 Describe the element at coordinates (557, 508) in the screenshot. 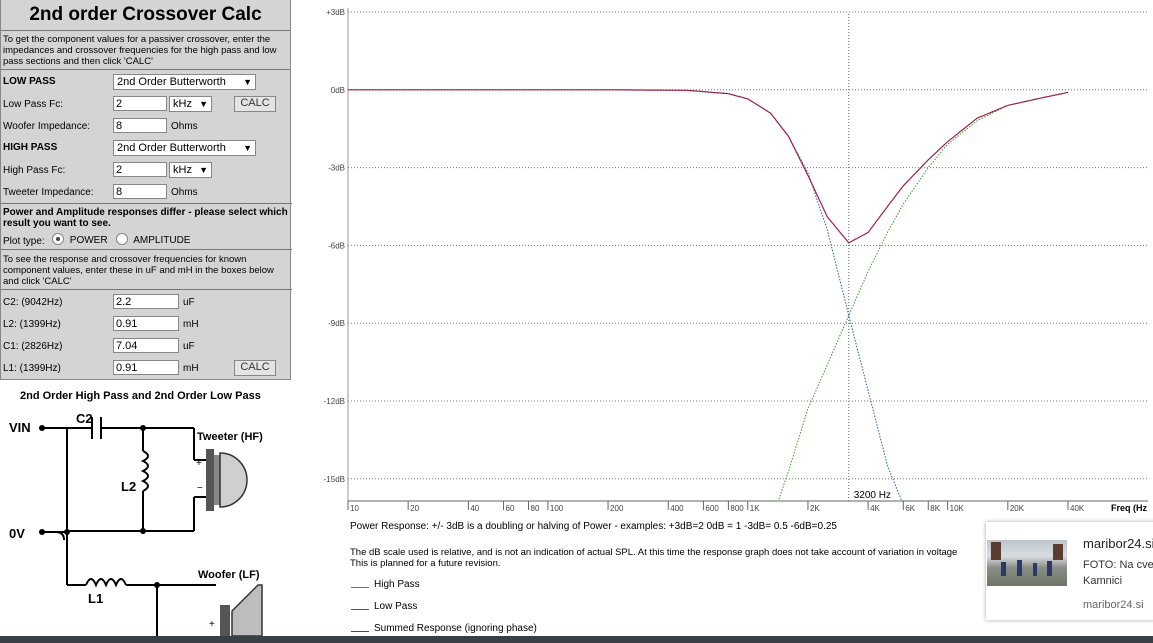

I see `x-tick-label: 100` at that location.